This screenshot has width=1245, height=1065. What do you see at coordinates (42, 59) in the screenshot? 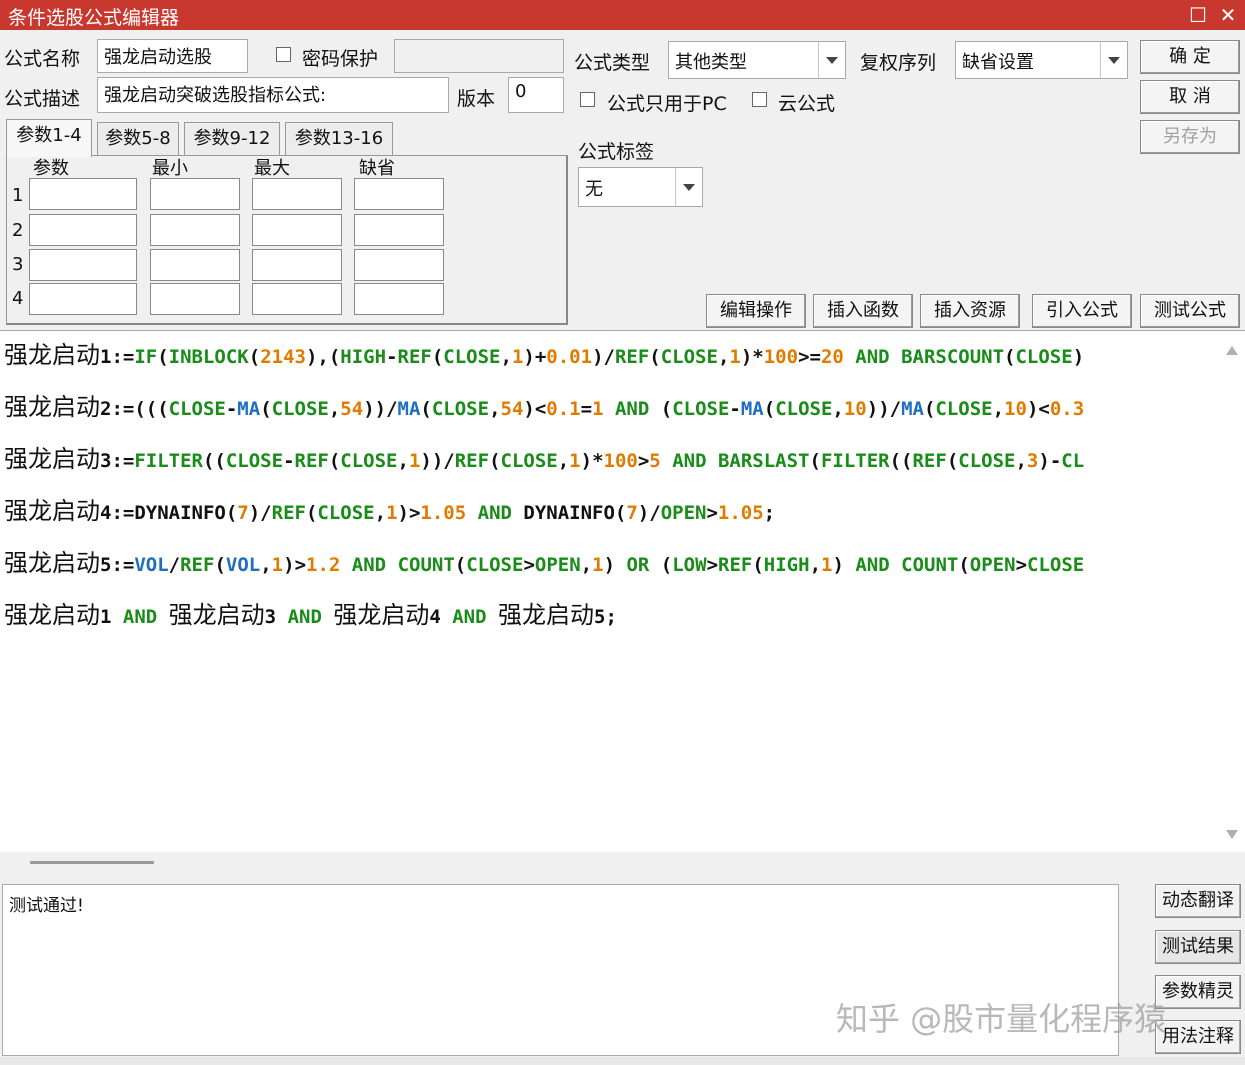
I see `formula-name-label: 公式名称` at bounding box center [42, 59].